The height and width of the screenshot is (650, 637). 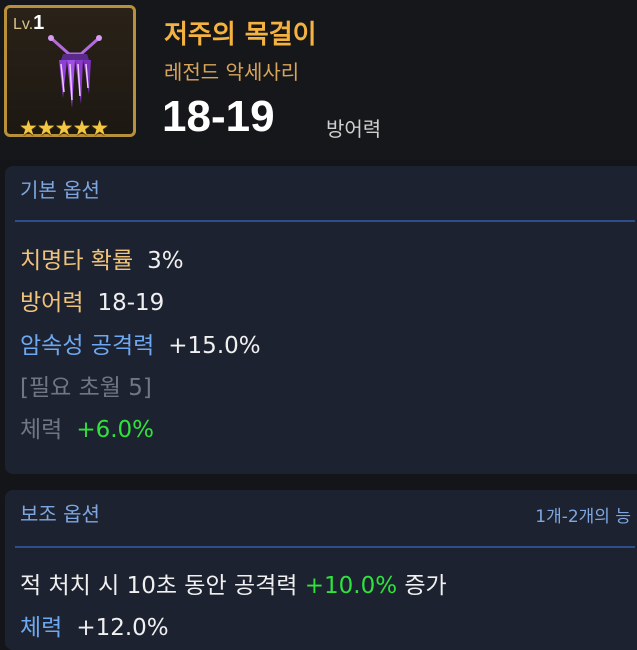 I want to click on option-dark-attack: 암속성 공격력 +15.0%, so click(x=140, y=343).